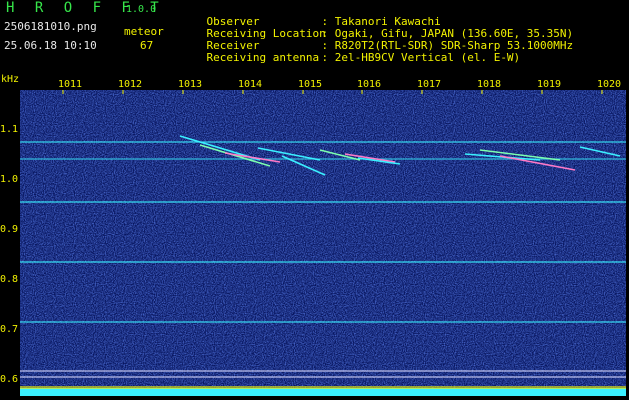 This screenshot has height=400, width=629. What do you see at coordinates (190, 84) in the screenshot?
I see `x-tick-label: 1013` at bounding box center [190, 84].